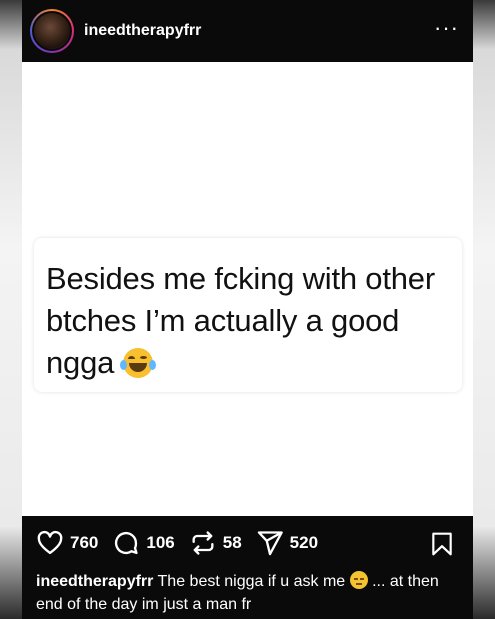 The width and height of the screenshot is (495, 619). What do you see at coordinates (247, 31) in the screenshot?
I see `post-header: ineedtherapyfrr ···` at bounding box center [247, 31].